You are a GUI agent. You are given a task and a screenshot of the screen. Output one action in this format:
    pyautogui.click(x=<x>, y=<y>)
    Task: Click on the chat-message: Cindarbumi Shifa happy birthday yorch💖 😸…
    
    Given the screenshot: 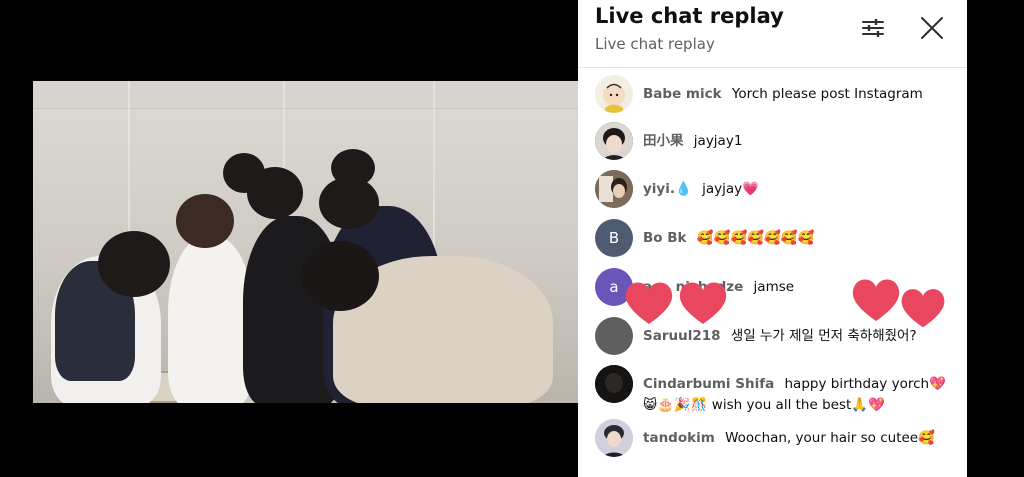 What is the action you would take?
    pyautogui.click(x=777, y=390)
    